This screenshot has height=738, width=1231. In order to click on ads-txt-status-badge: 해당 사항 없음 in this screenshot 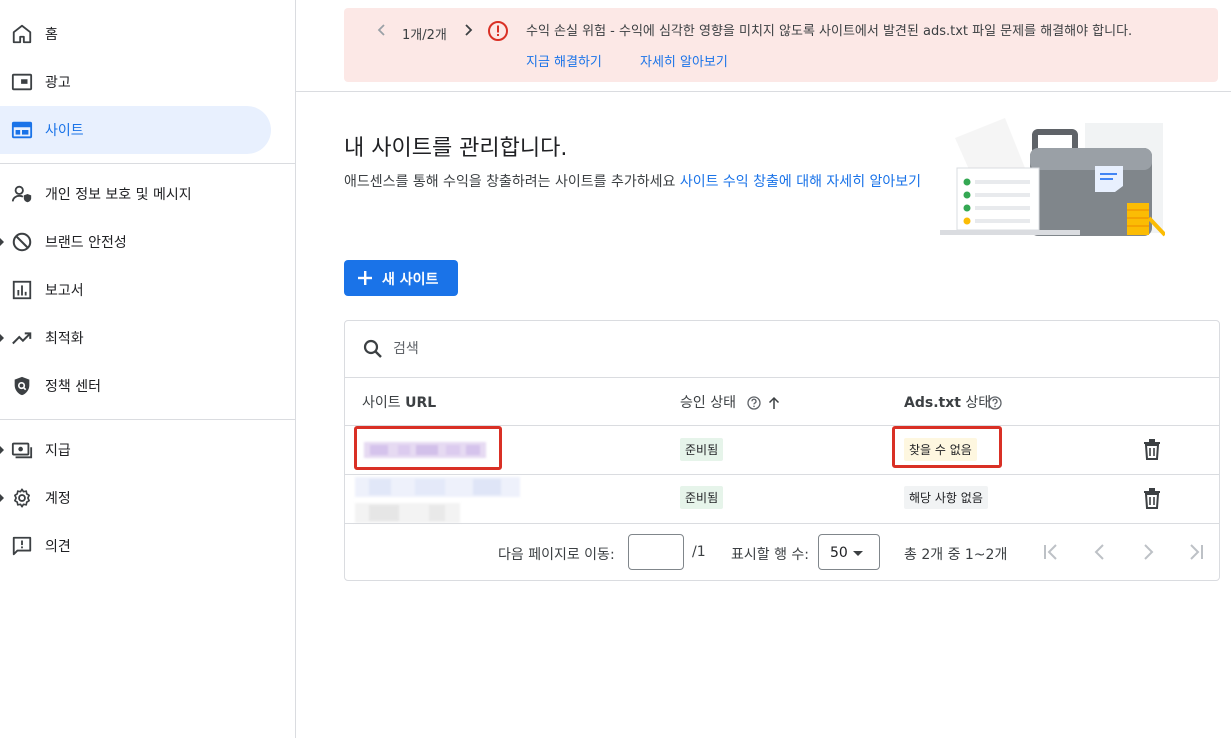, I will do `click(946, 497)`.